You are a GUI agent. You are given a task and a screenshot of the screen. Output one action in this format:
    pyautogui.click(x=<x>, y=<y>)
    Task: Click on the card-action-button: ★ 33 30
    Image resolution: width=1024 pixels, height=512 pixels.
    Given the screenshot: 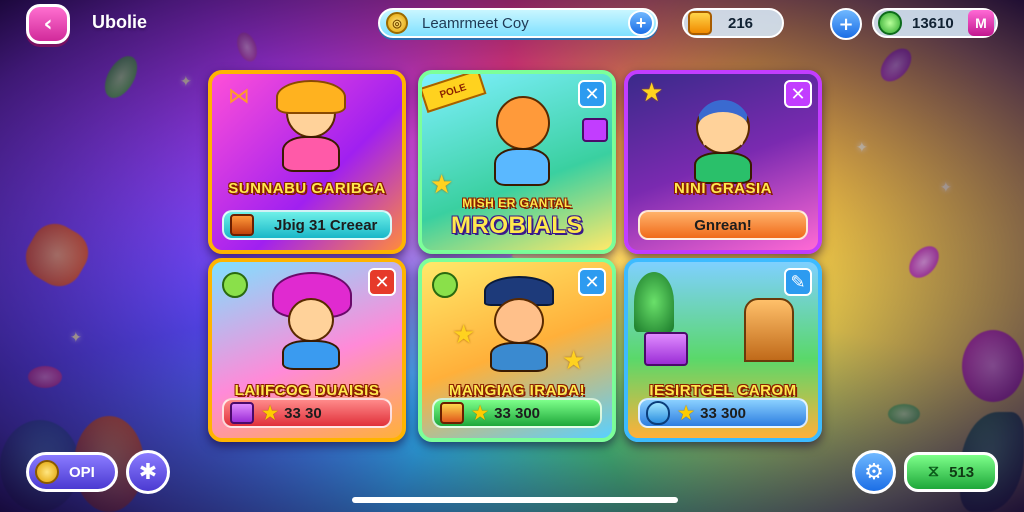 What is the action you would take?
    pyautogui.click(x=307, y=413)
    